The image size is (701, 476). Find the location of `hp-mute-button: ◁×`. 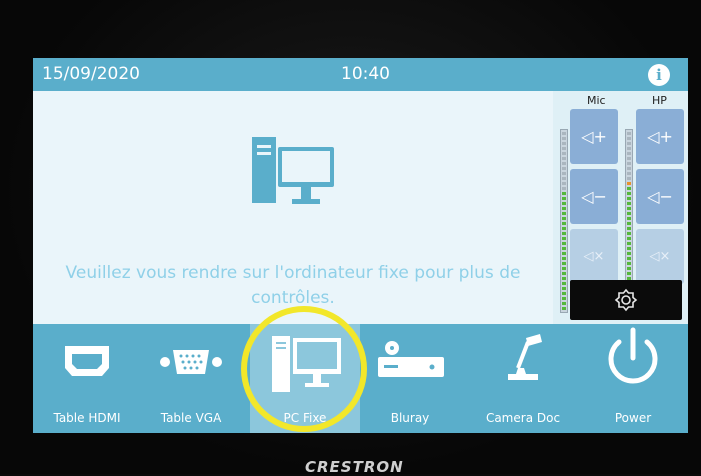

hp-mute-button: ◁× is located at coordinates (660, 256).